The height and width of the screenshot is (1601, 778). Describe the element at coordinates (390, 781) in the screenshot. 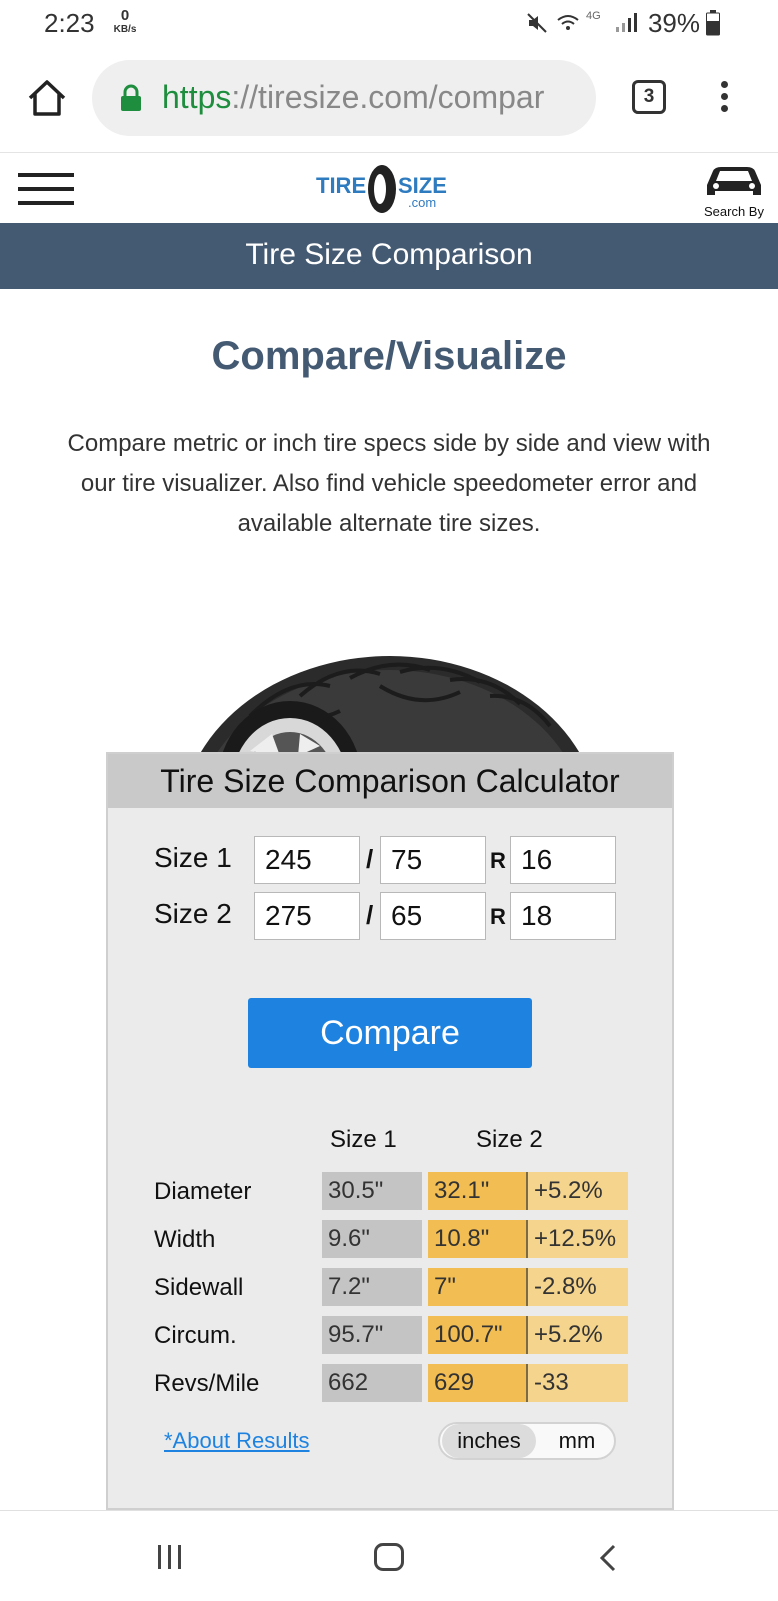

I see `calculator-title: Tire Size Comparison Calculator` at that location.